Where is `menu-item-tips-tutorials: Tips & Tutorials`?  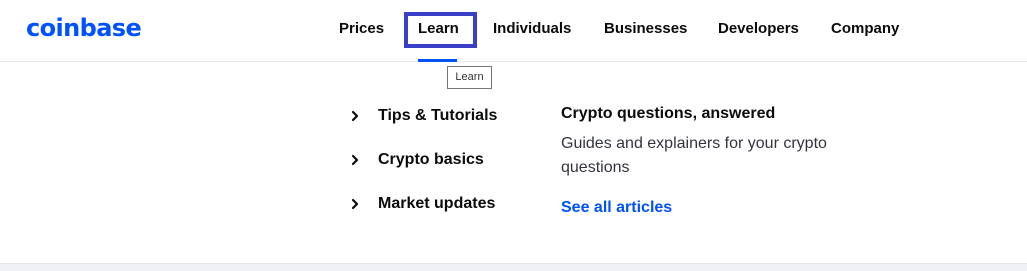
menu-item-tips-tutorials: Tips & Tutorials is located at coordinates (423, 116).